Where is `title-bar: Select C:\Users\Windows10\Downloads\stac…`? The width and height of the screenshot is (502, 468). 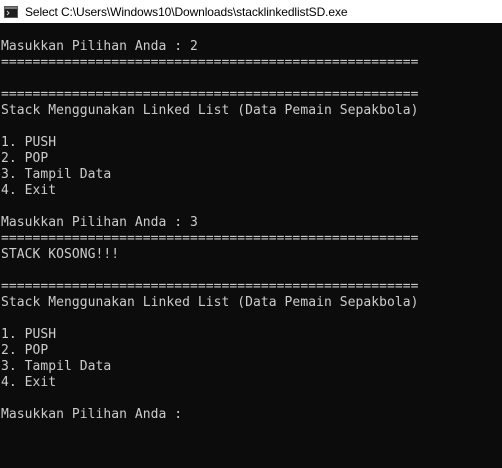
title-bar: Select C:\Users\Windows10\Downloads\stac… is located at coordinates (251, 11).